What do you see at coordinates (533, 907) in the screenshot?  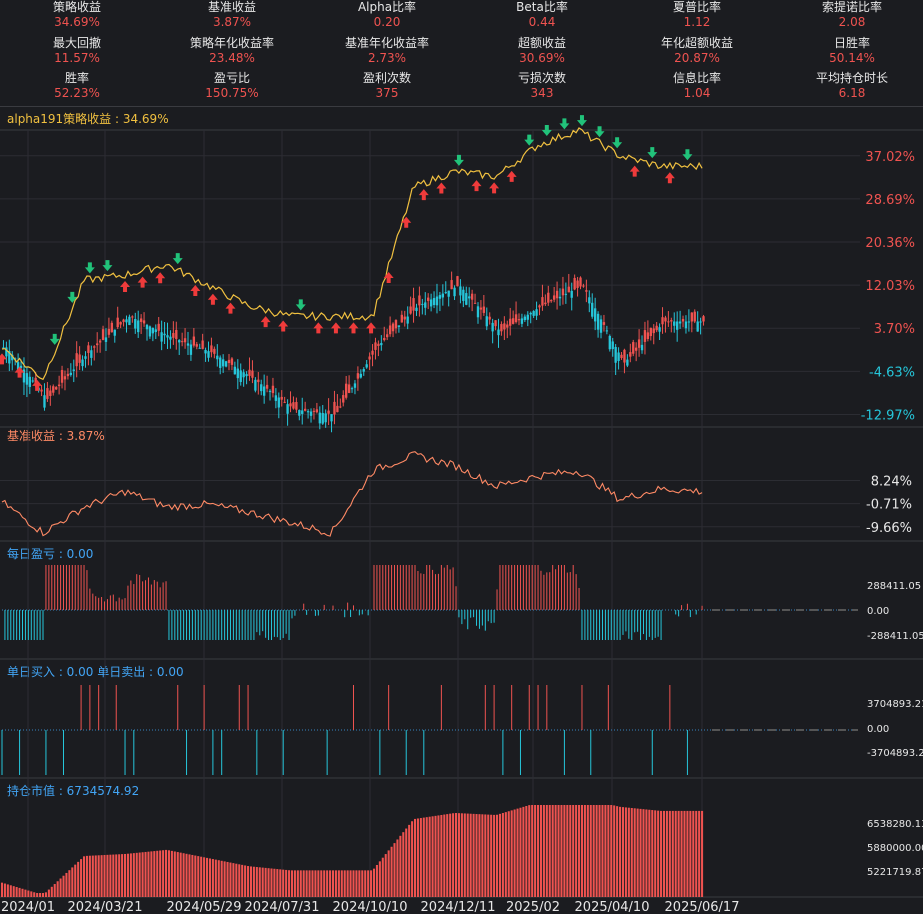 I see `x-tick-label: 2025/02` at bounding box center [533, 907].